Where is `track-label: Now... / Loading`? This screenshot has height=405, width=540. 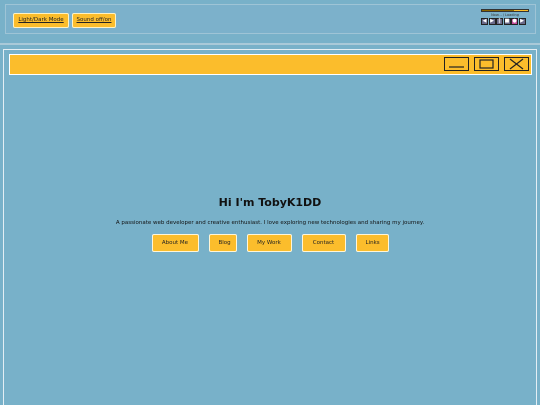
track-label: Now... / Loading is located at coordinates (505, 15).